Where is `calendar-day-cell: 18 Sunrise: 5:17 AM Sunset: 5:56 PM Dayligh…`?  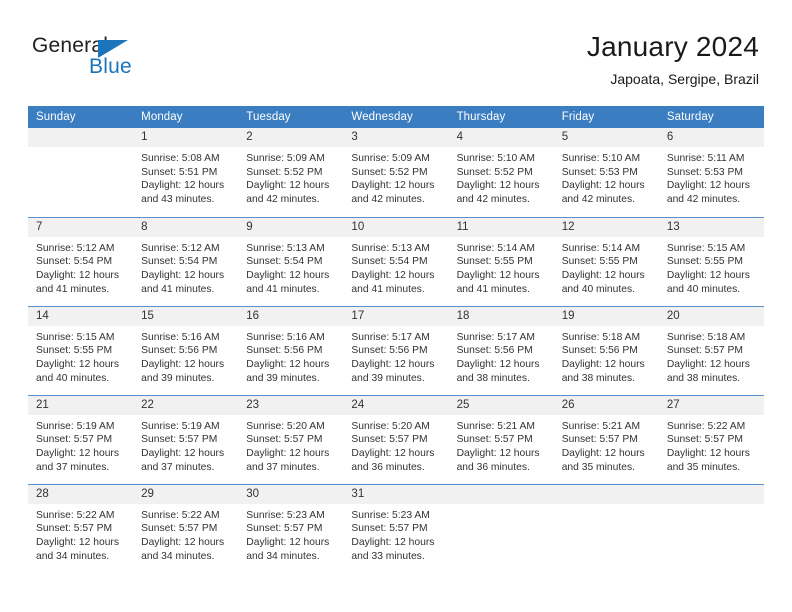 calendar-day-cell: 18 Sunrise: 5:17 AM Sunset: 5:56 PM Dayligh… is located at coordinates (501, 350).